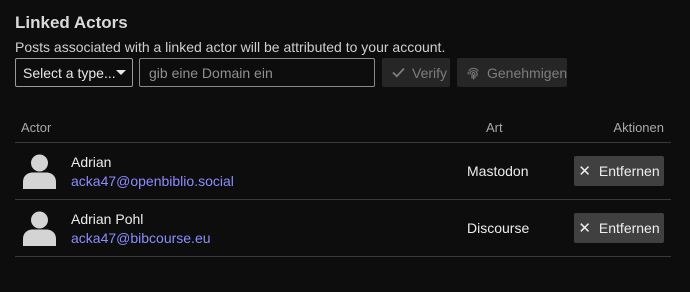 The height and width of the screenshot is (292, 690). What do you see at coordinates (71, 22) in the screenshot?
I see `section-title: Linked Actors` at bounding box center [71, 22].